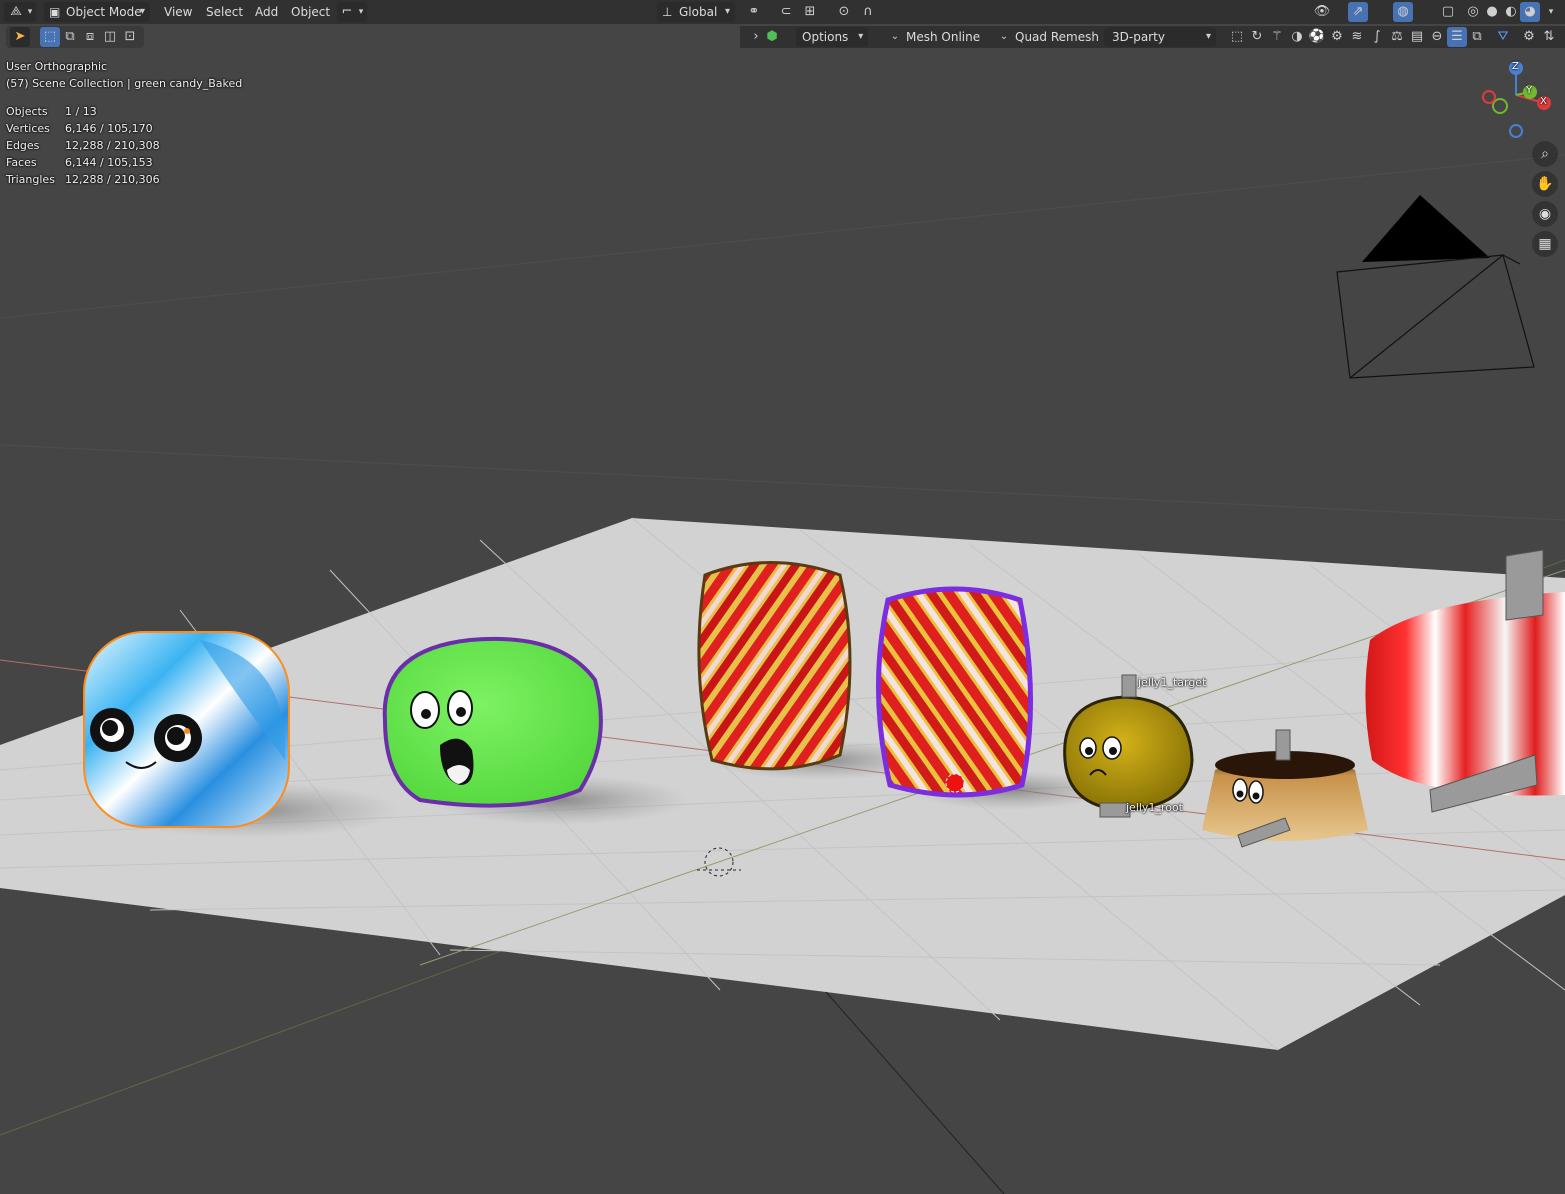 This screenshot has width=1565, height=1194. What do you see at coordinates (1473, 12) in the screenshot?
I see `wireframe-shading-icon: ◎` at bounding box center [1473, 12].